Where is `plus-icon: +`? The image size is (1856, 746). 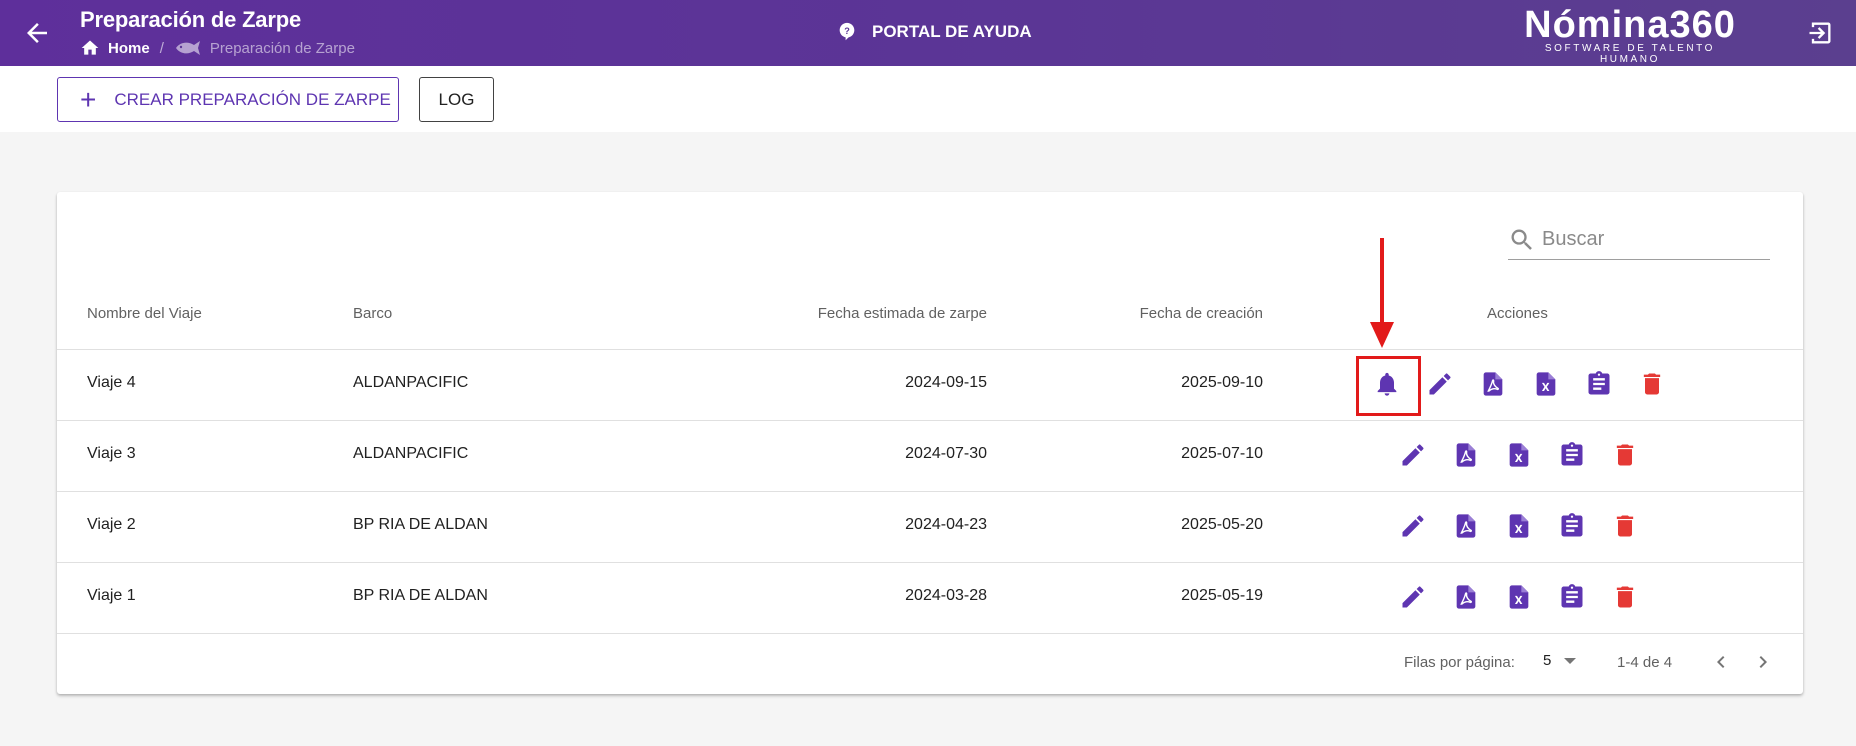 plus-icon: + is located at coordinates (88, 99).